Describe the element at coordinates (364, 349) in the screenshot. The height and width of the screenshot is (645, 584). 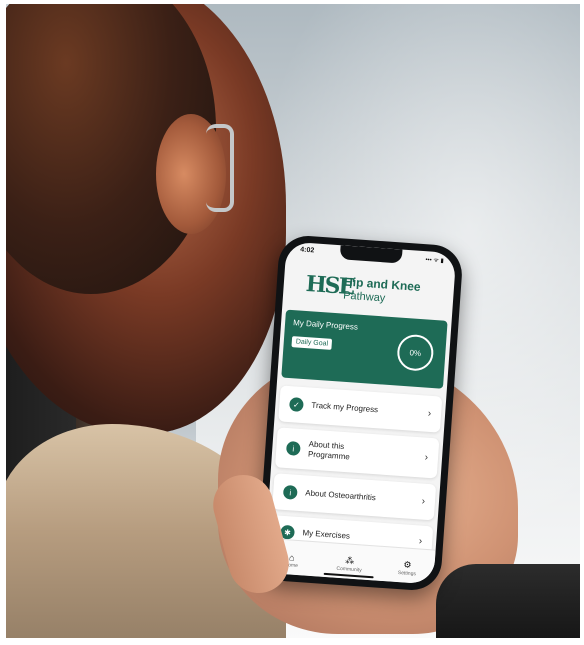
I see `daily-progress-card: My Daily Progress Daily Goal 0%` at that location.